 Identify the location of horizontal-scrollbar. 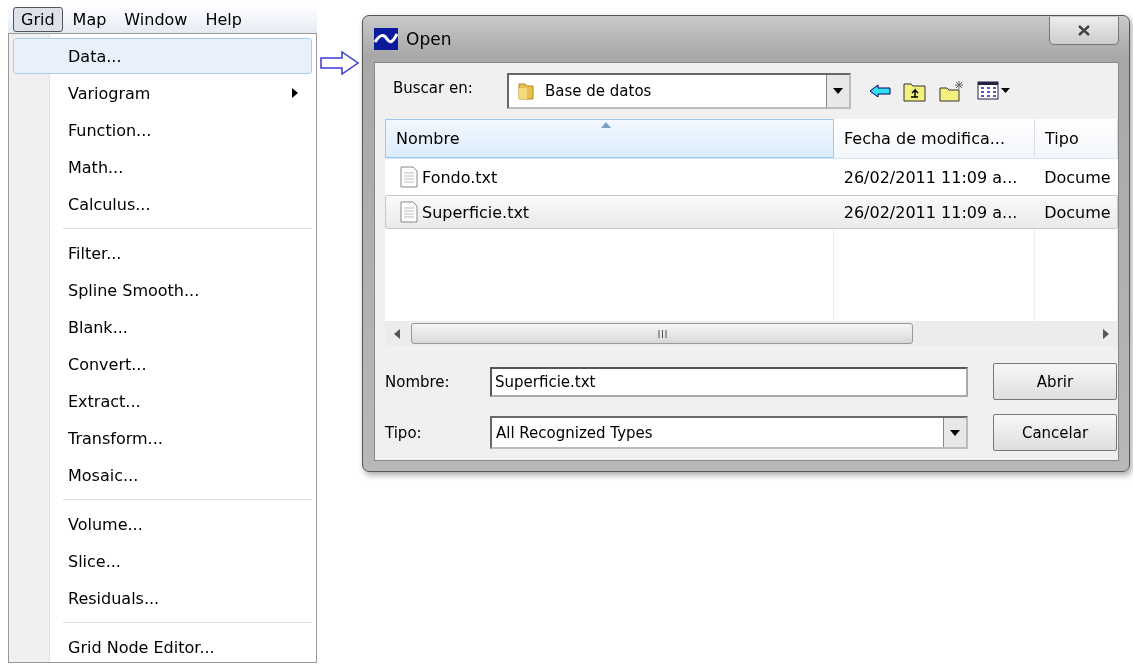
(751, 333).